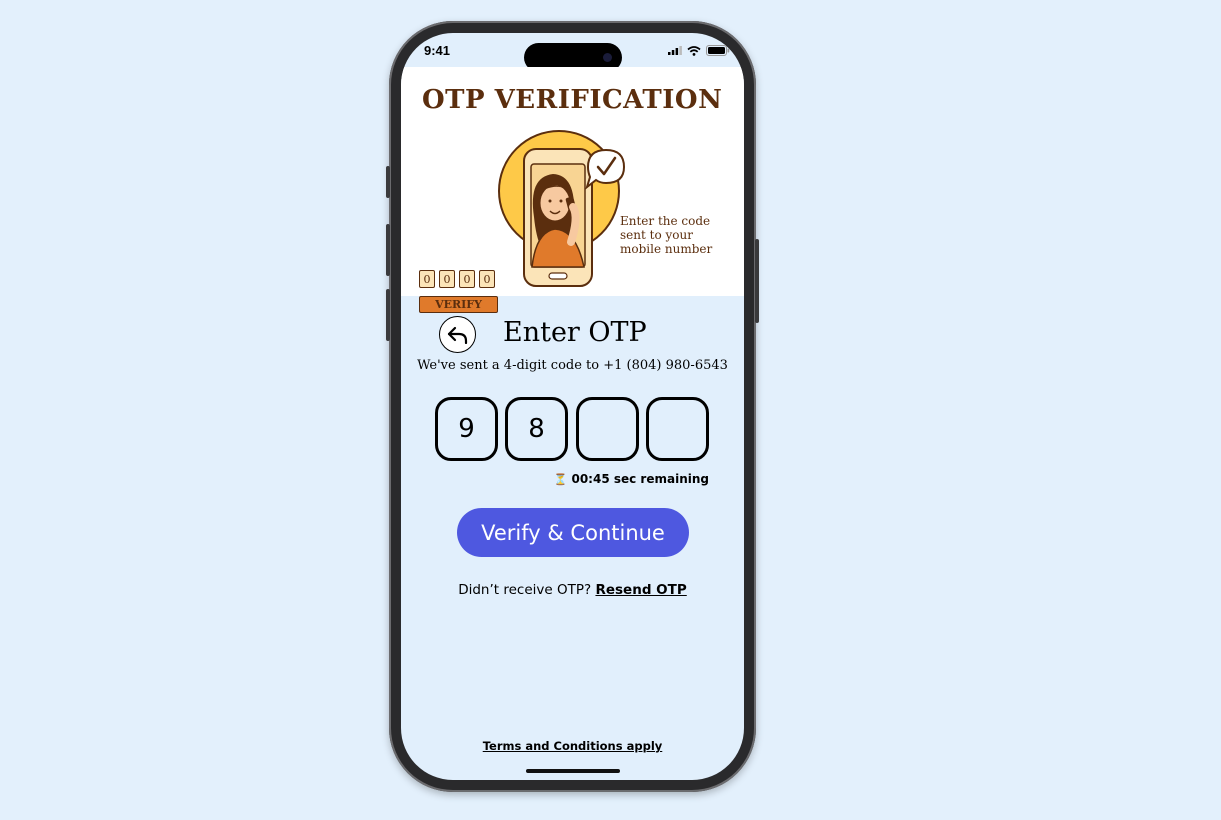 This screenshot has height=820, width=1221. Describe the element at coordinates (640, 590) in the screenshot. I see `resend-otp-link: Resend OTP` at that location.